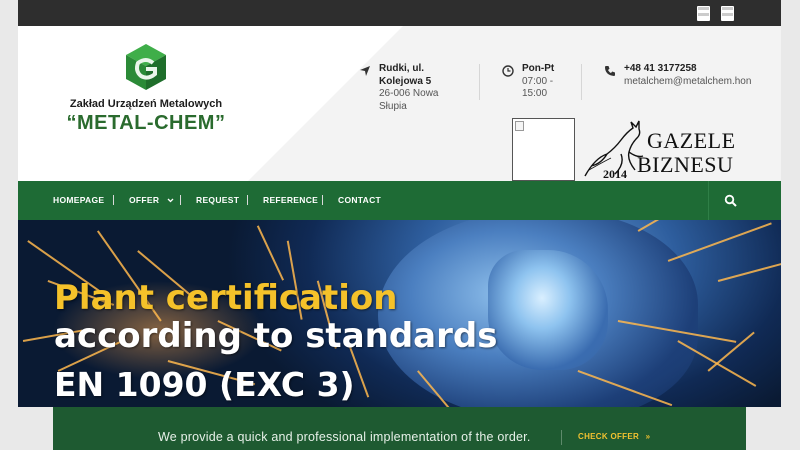  What do you see at coordinates (519, 126) in the screenshot?
I see `broken-image-icon` at bounding box center [519, 126].